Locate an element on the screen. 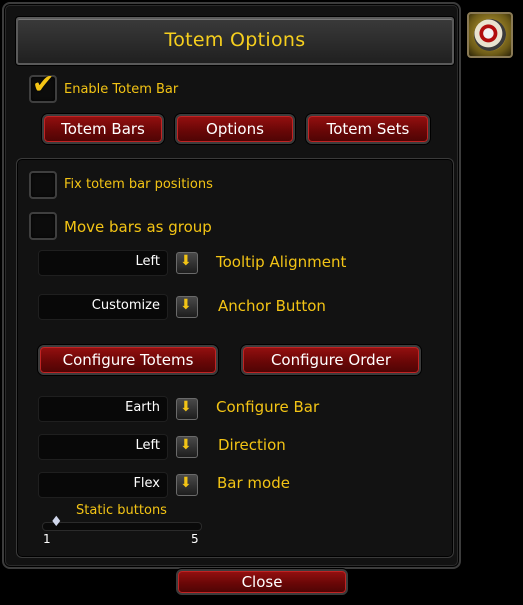 This screenshot has height=605, width=523. bar-mode-label: Bar mode is located at coordinates (253, 483).